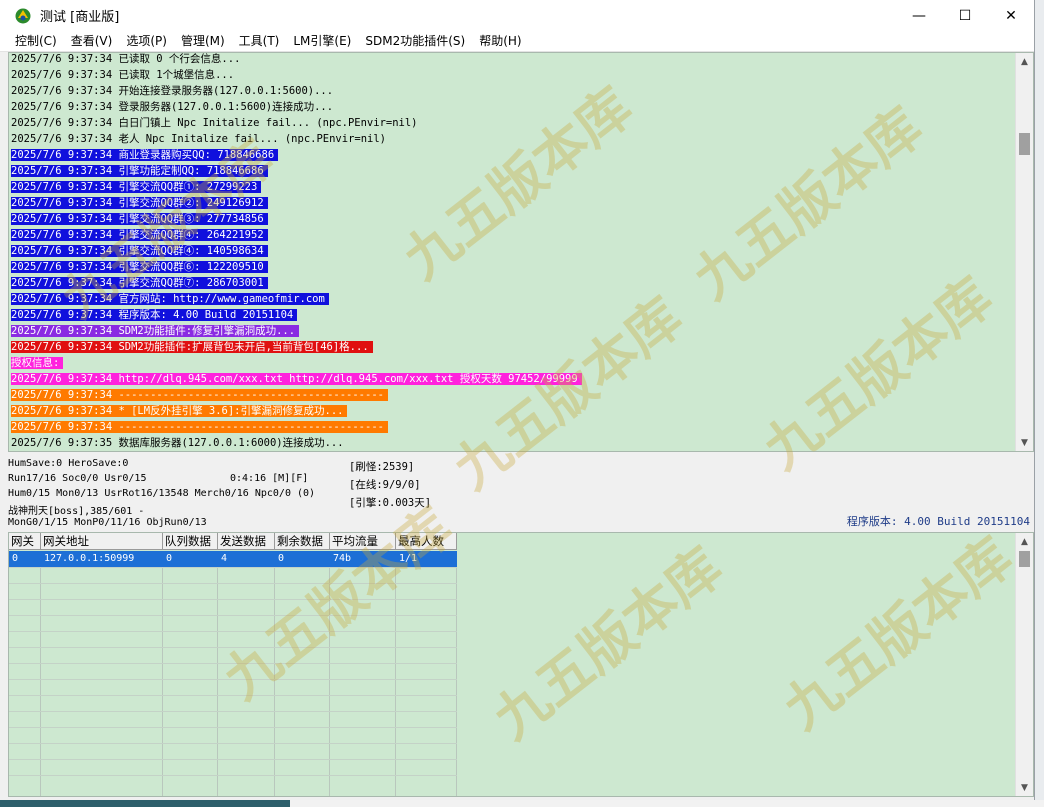  I want to click on log-line-text: 2025/7/6 9:37:34 引擎交流QQ群④: 264221952, so click(139, 235).